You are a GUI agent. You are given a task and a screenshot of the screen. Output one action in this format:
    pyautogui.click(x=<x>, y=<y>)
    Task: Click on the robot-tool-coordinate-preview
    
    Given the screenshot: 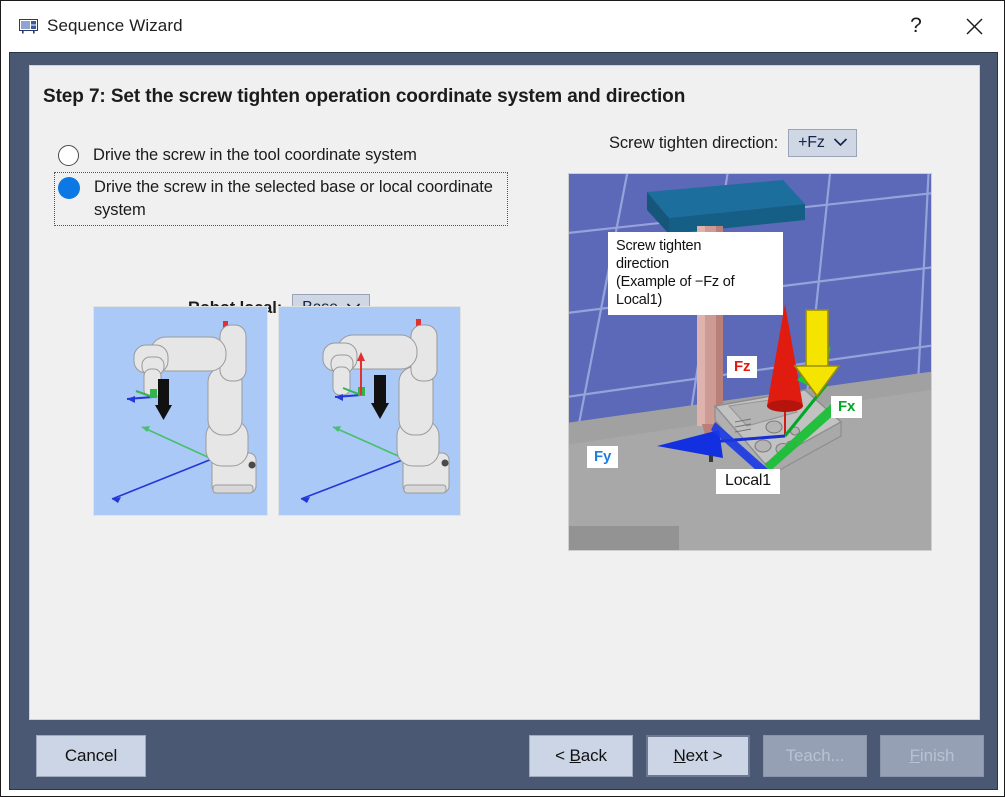 What is the action you would take?
    pyautogui.click(x=180, y=411)
    